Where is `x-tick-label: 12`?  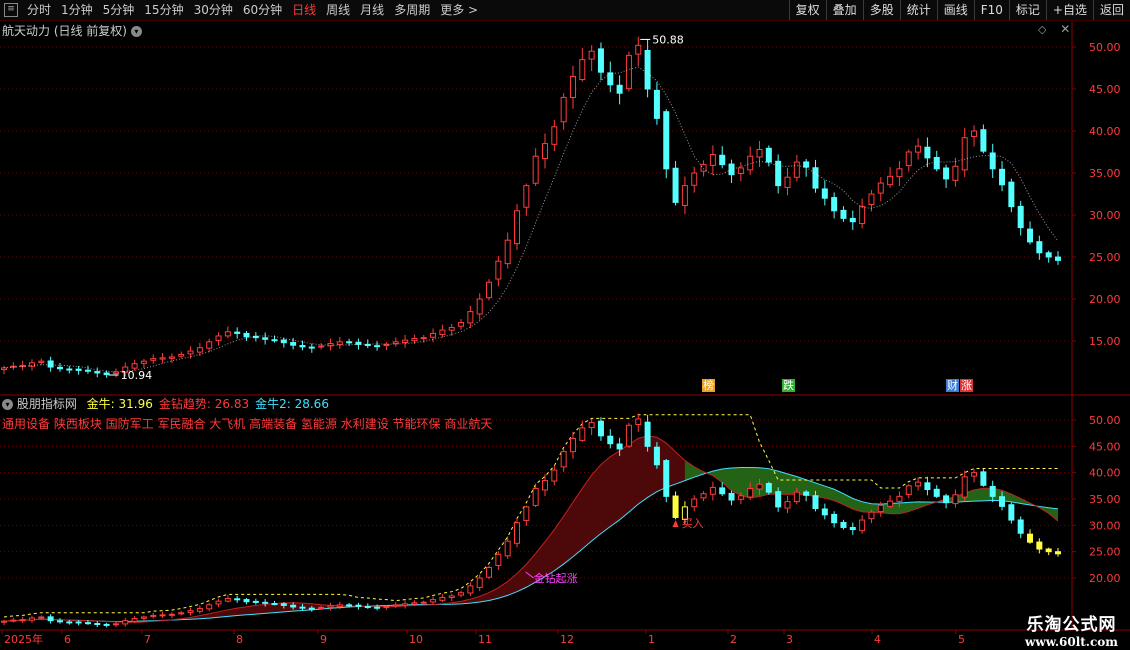
x-tick-label: 12 is located at coordinates (567, 639).